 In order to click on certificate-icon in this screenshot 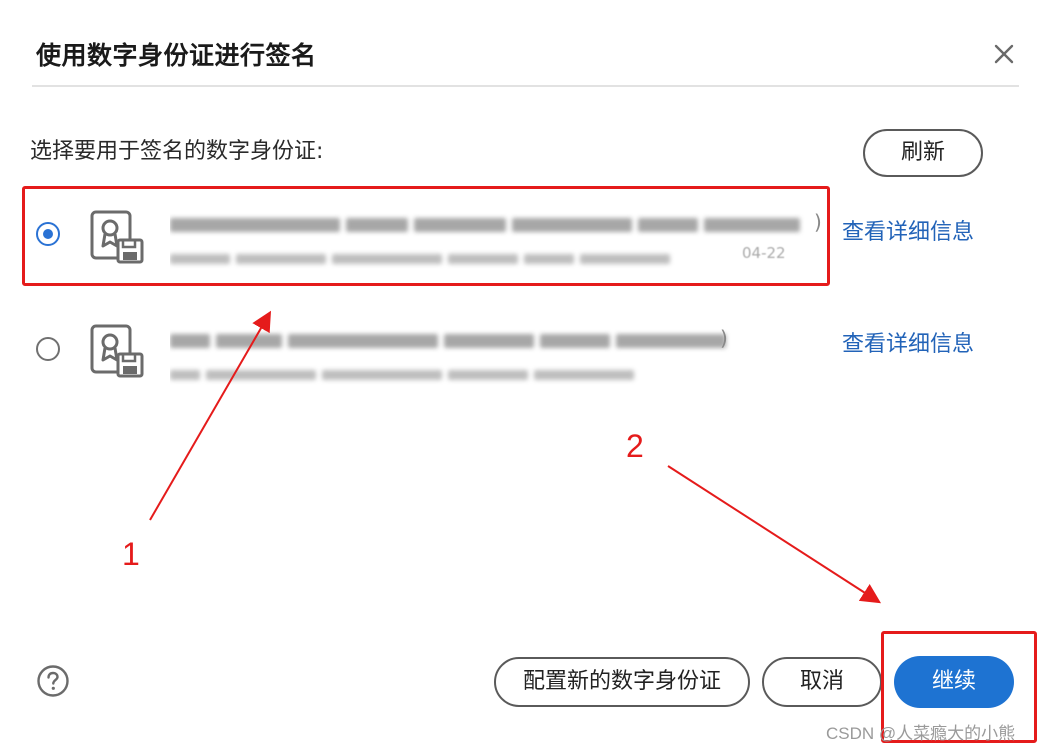, I will do `click(117, 351)`.